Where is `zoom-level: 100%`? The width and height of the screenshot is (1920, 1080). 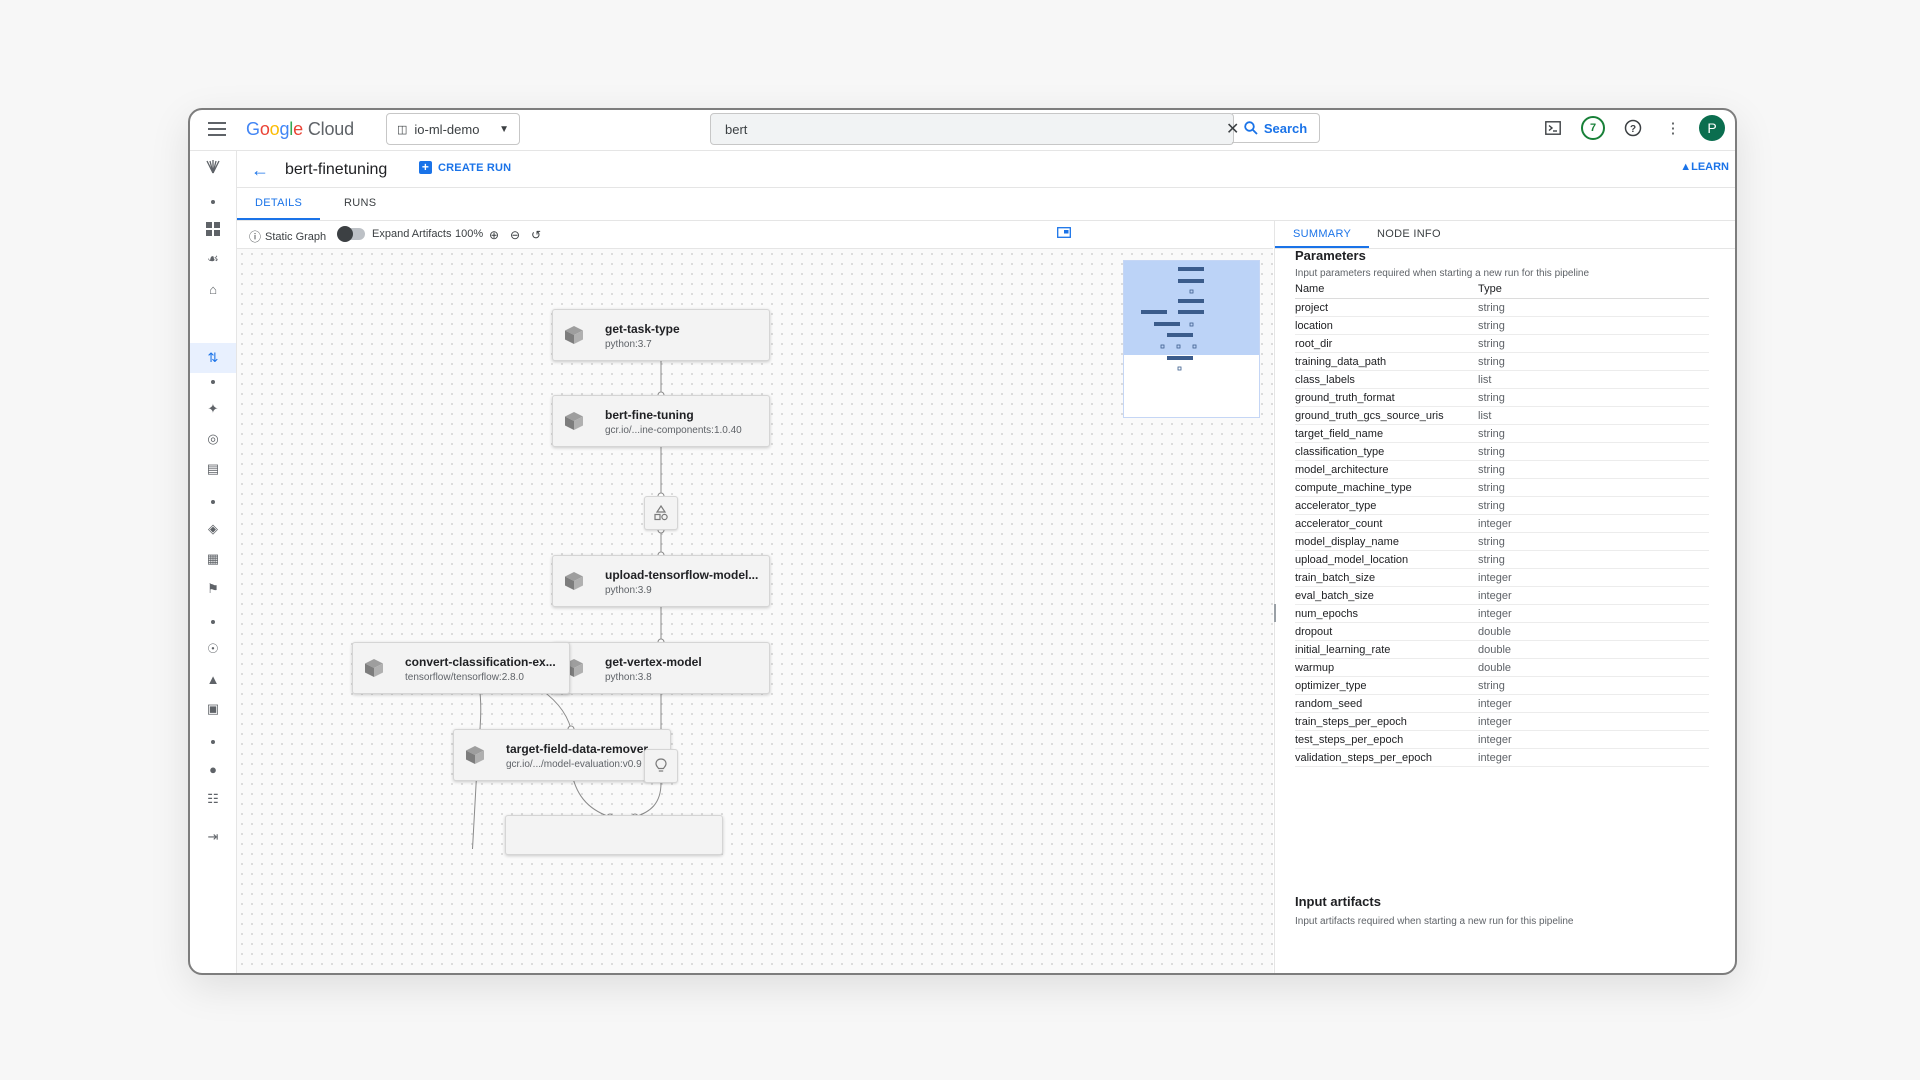
zoom-level: 100% is located at coordinates (469, 234).